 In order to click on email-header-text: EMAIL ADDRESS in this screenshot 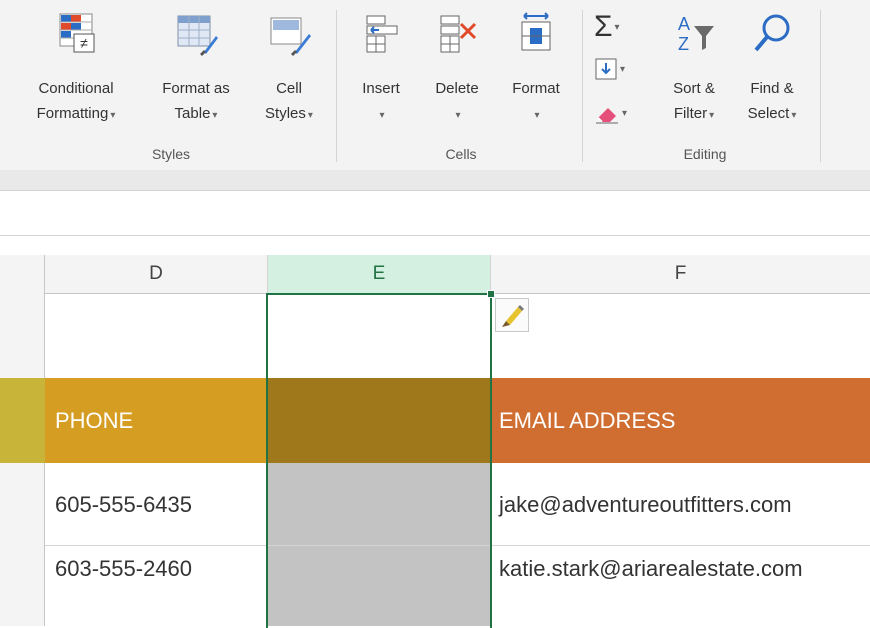, I will do `click(587, 420)`.